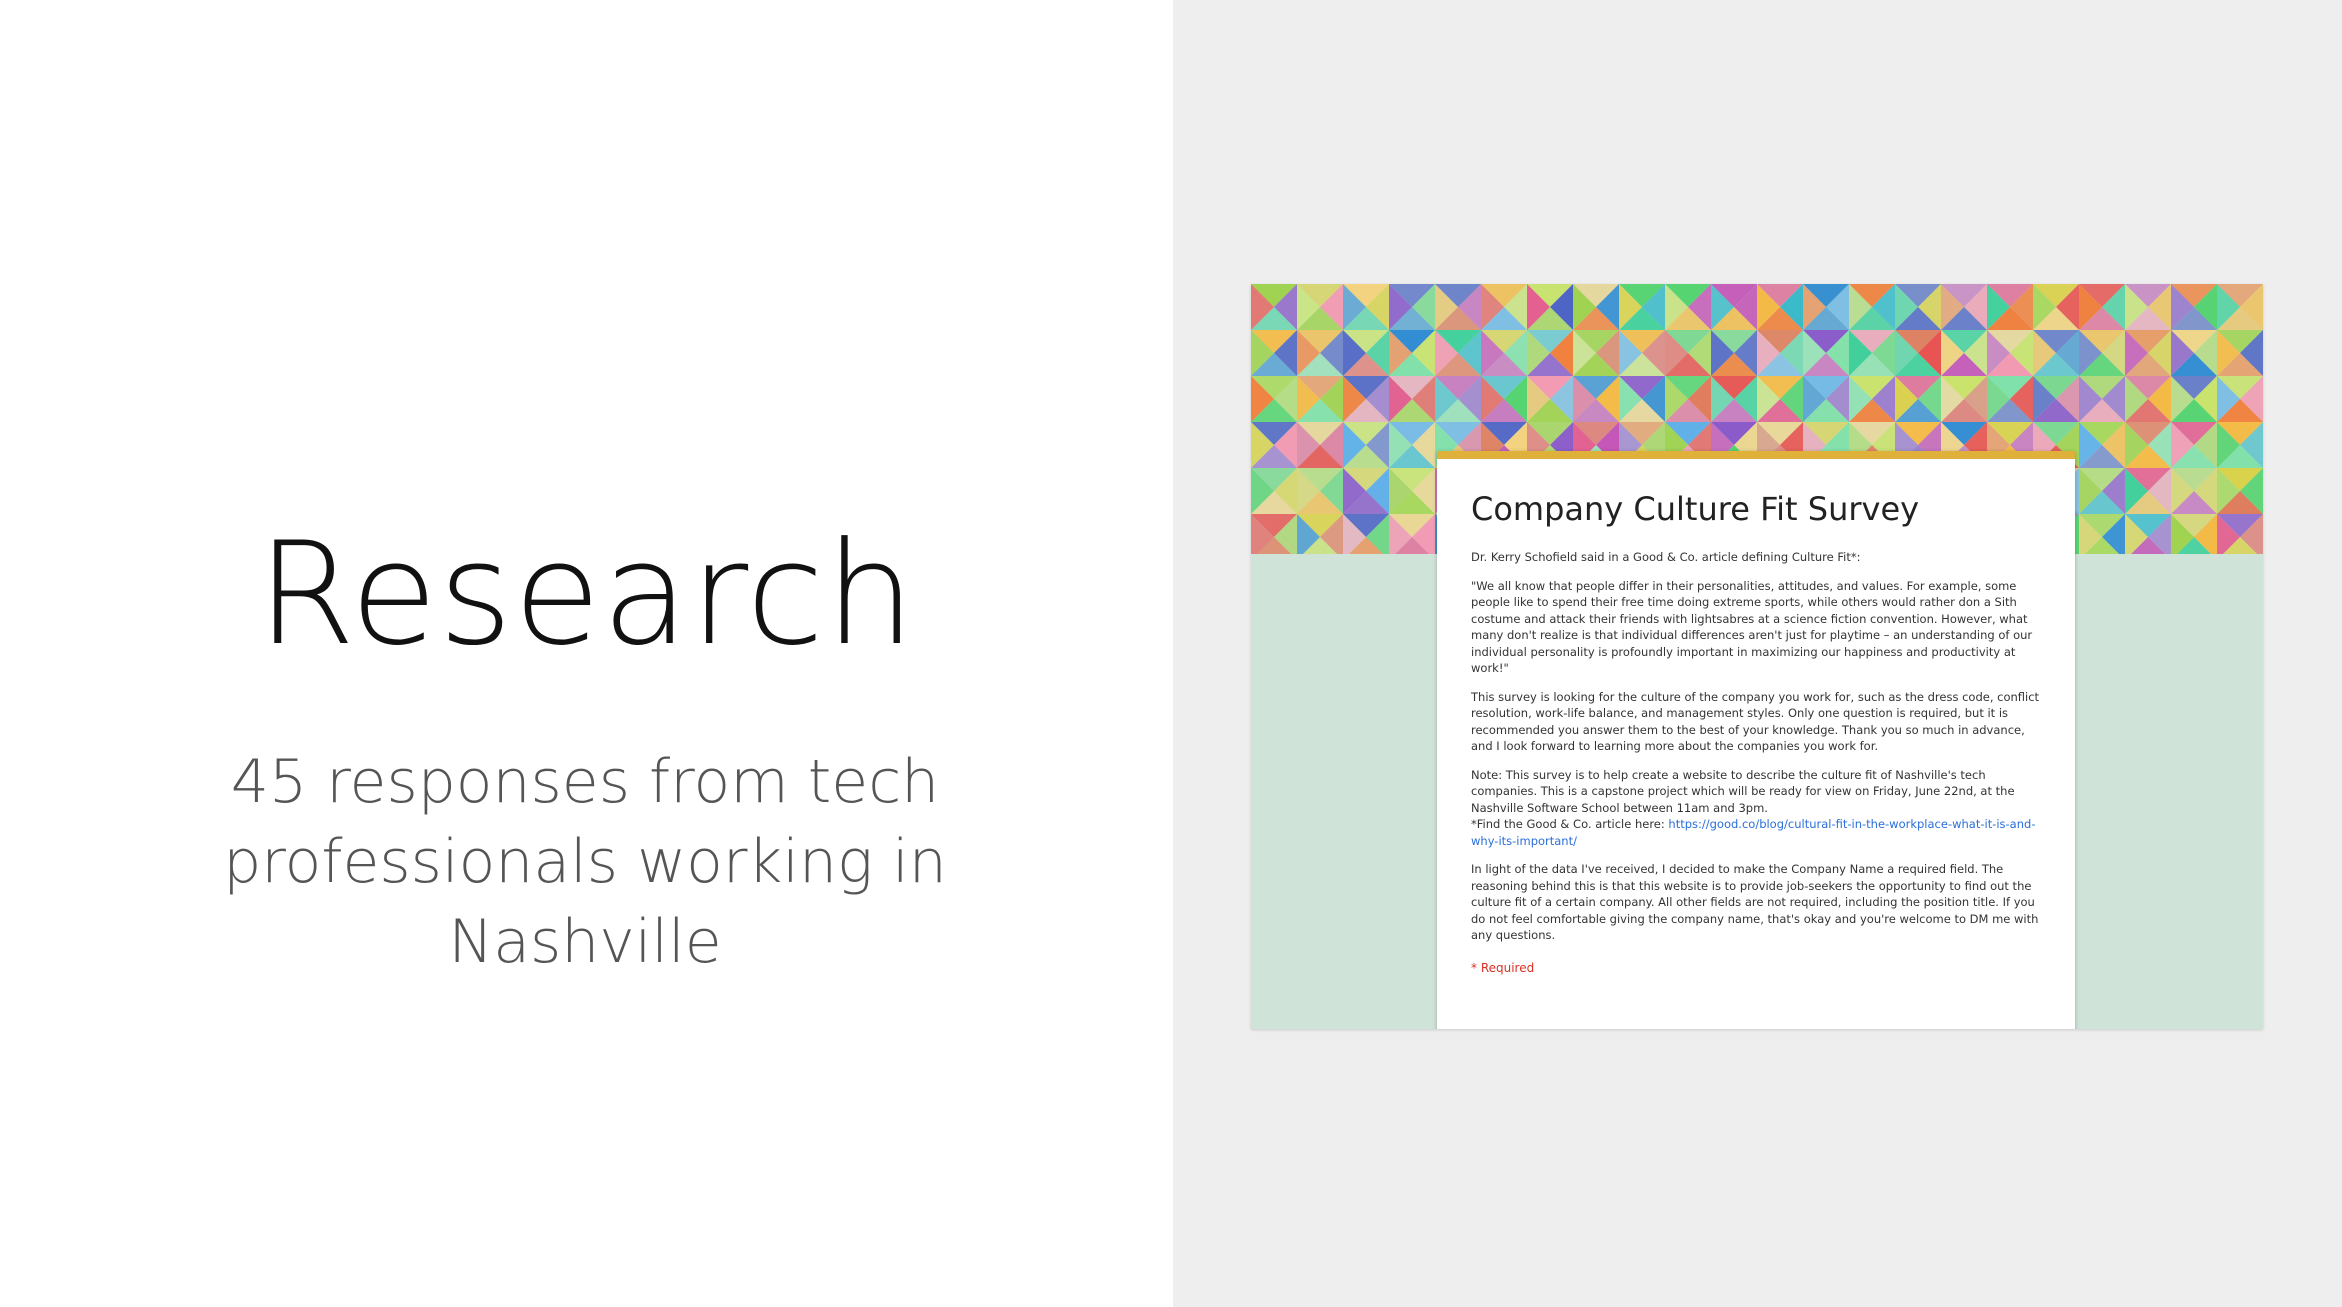 The width and height of the screenshot is (2342, 1307). I want to click on required-label: * Required, so click(1503, 967).